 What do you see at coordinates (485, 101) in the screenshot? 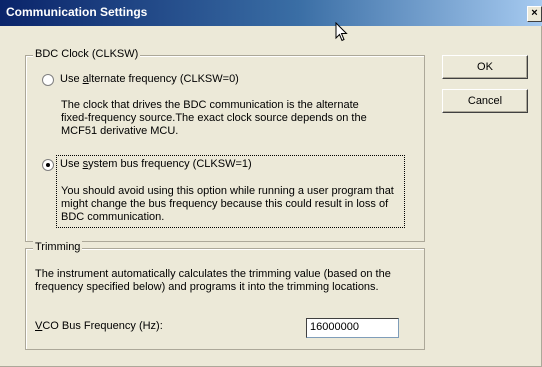
I see `cancel-button: Cancel` at bounding box center [485, 101].